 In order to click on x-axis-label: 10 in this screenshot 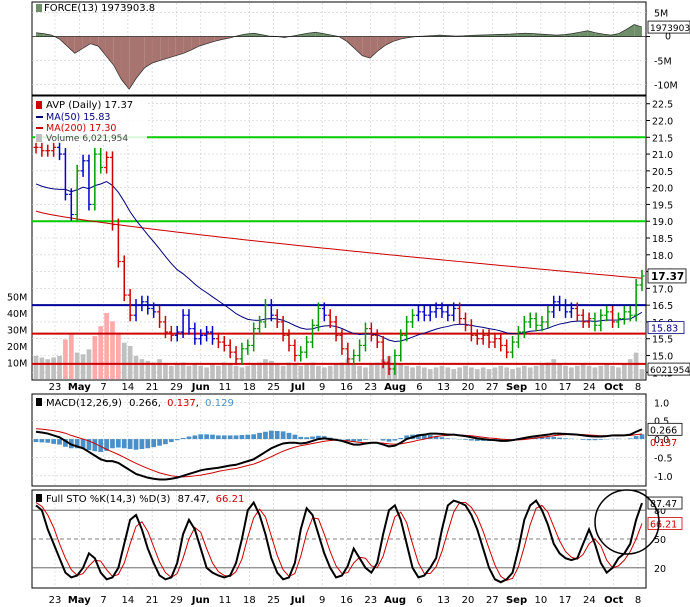, I will do `click(540, 387)`.